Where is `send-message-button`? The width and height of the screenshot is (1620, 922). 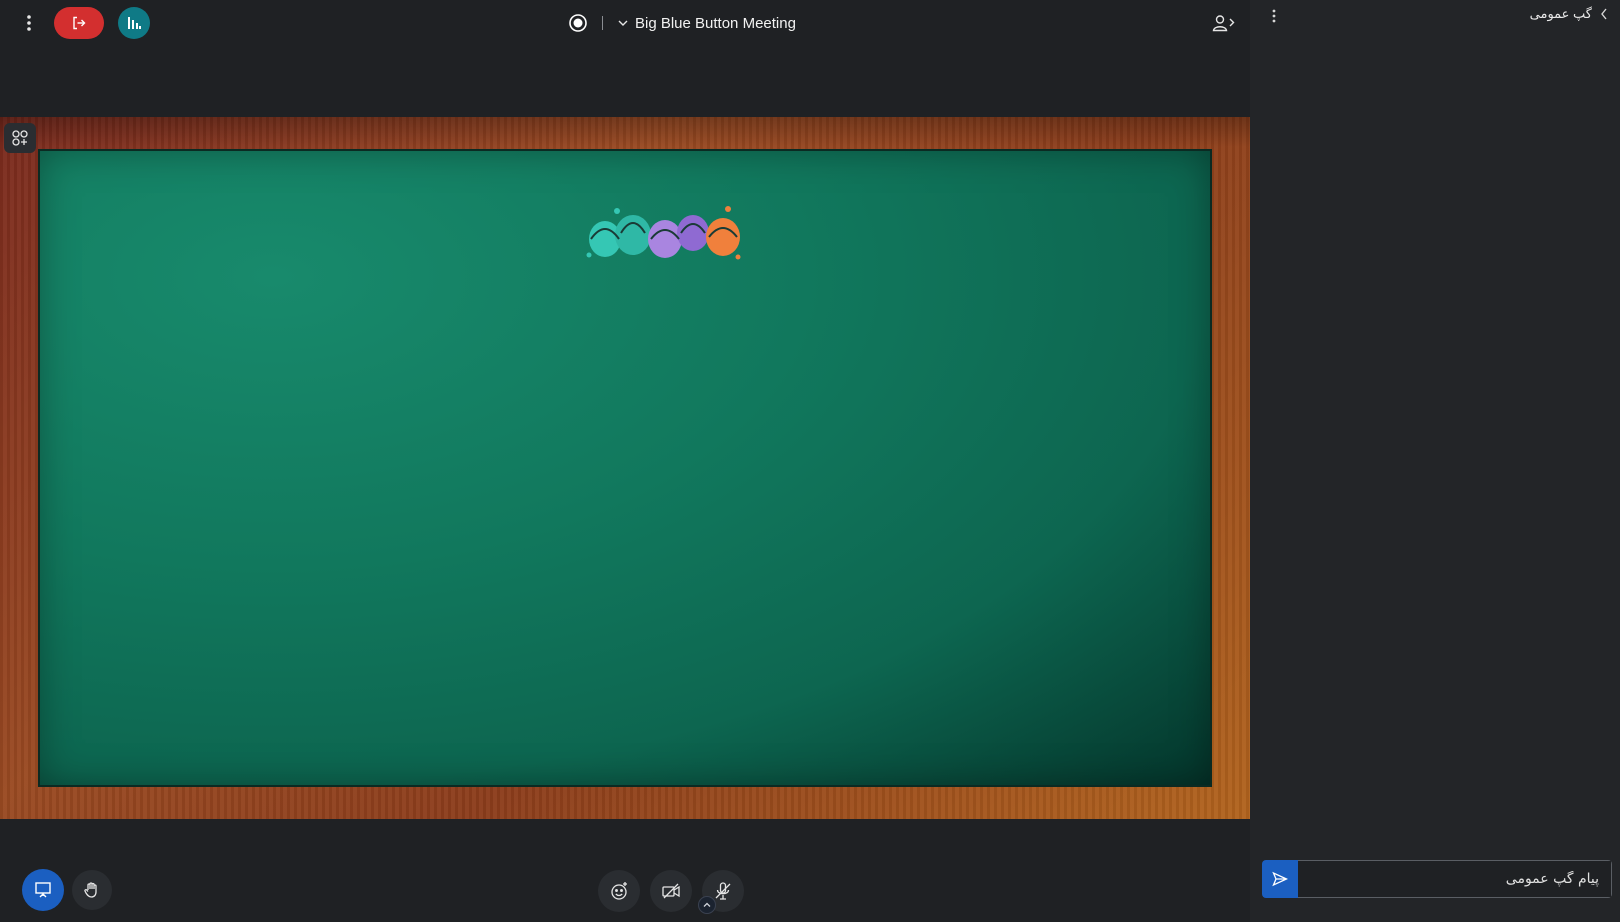 send-message-button is located at coordinates (1280, 879).